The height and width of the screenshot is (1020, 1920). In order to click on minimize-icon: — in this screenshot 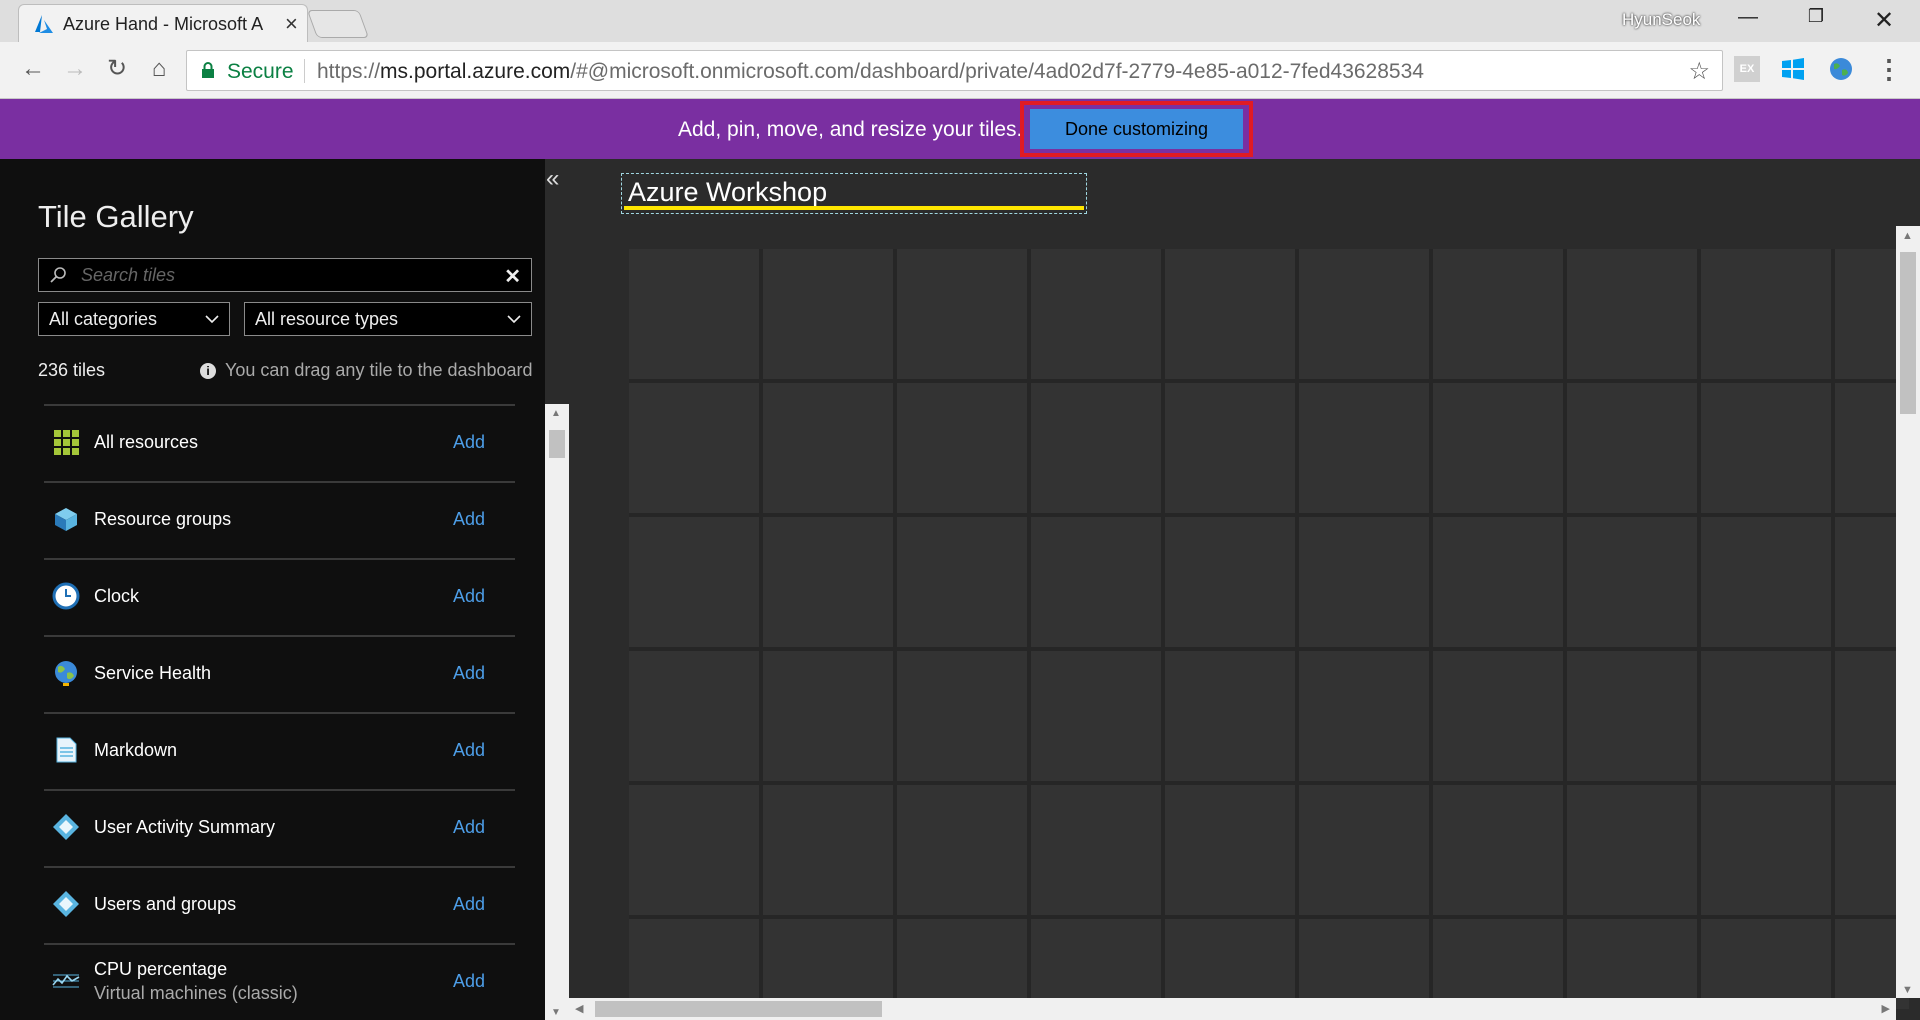, I will do `click(1748, 21)`.